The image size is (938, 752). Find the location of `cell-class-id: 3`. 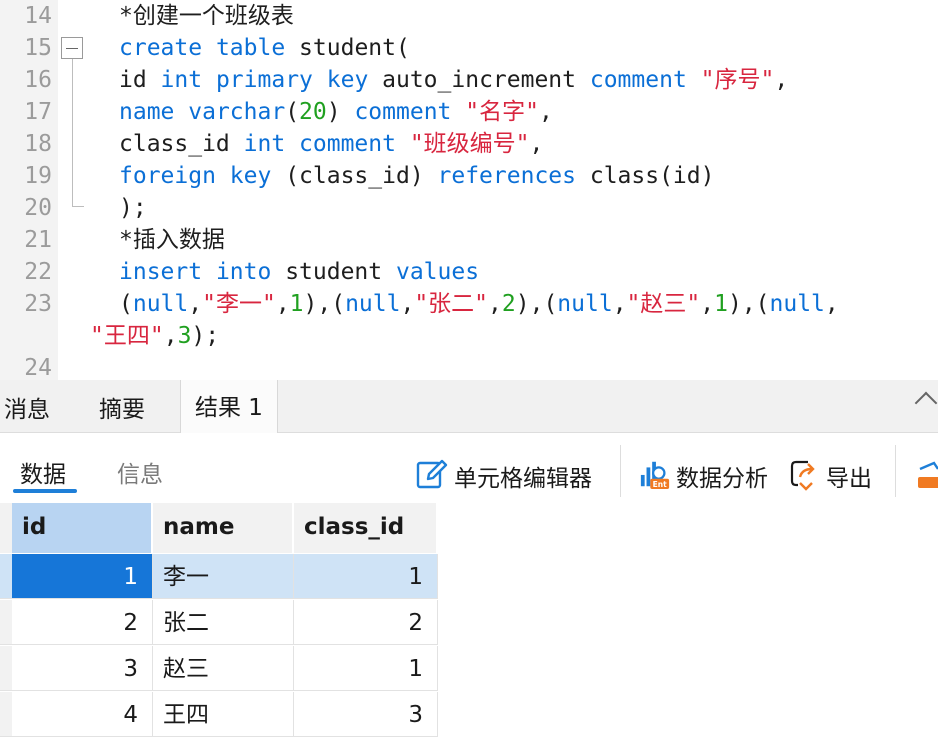

cell-class-id: 3 is located at coordinates (366, 714).